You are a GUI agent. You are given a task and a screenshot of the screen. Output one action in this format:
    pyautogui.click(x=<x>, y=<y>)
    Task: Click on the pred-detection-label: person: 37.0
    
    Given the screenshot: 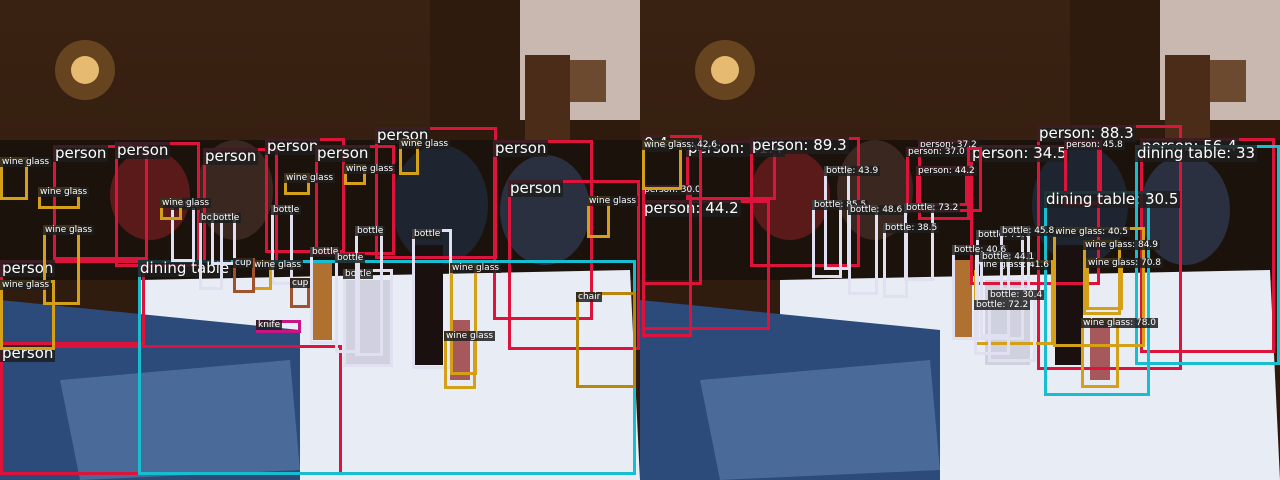 What is the action you would take?
    pyautogui.click(x=936, y=152)
    